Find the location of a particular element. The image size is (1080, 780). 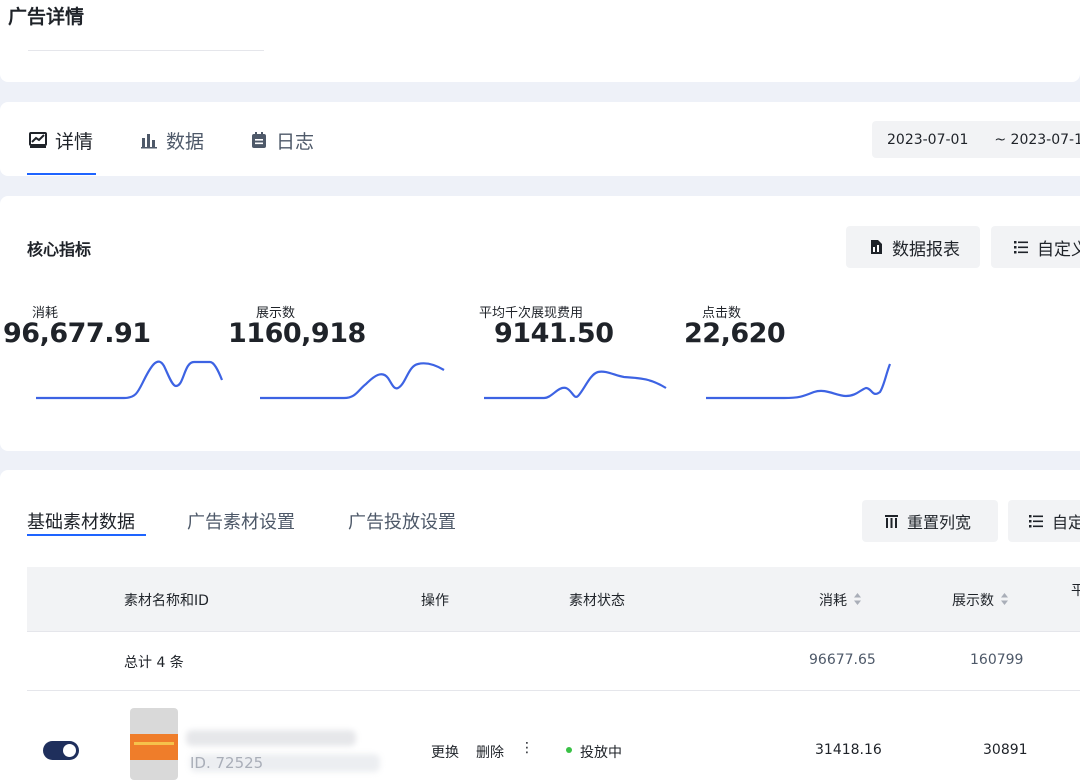

col-impressions-label: 展示数 is located at coordinates (973, 601).